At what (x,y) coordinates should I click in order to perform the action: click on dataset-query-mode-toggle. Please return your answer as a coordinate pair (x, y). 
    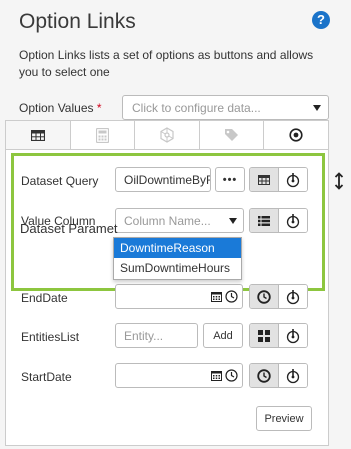
    Looking at the image, I should click on (278, 179).